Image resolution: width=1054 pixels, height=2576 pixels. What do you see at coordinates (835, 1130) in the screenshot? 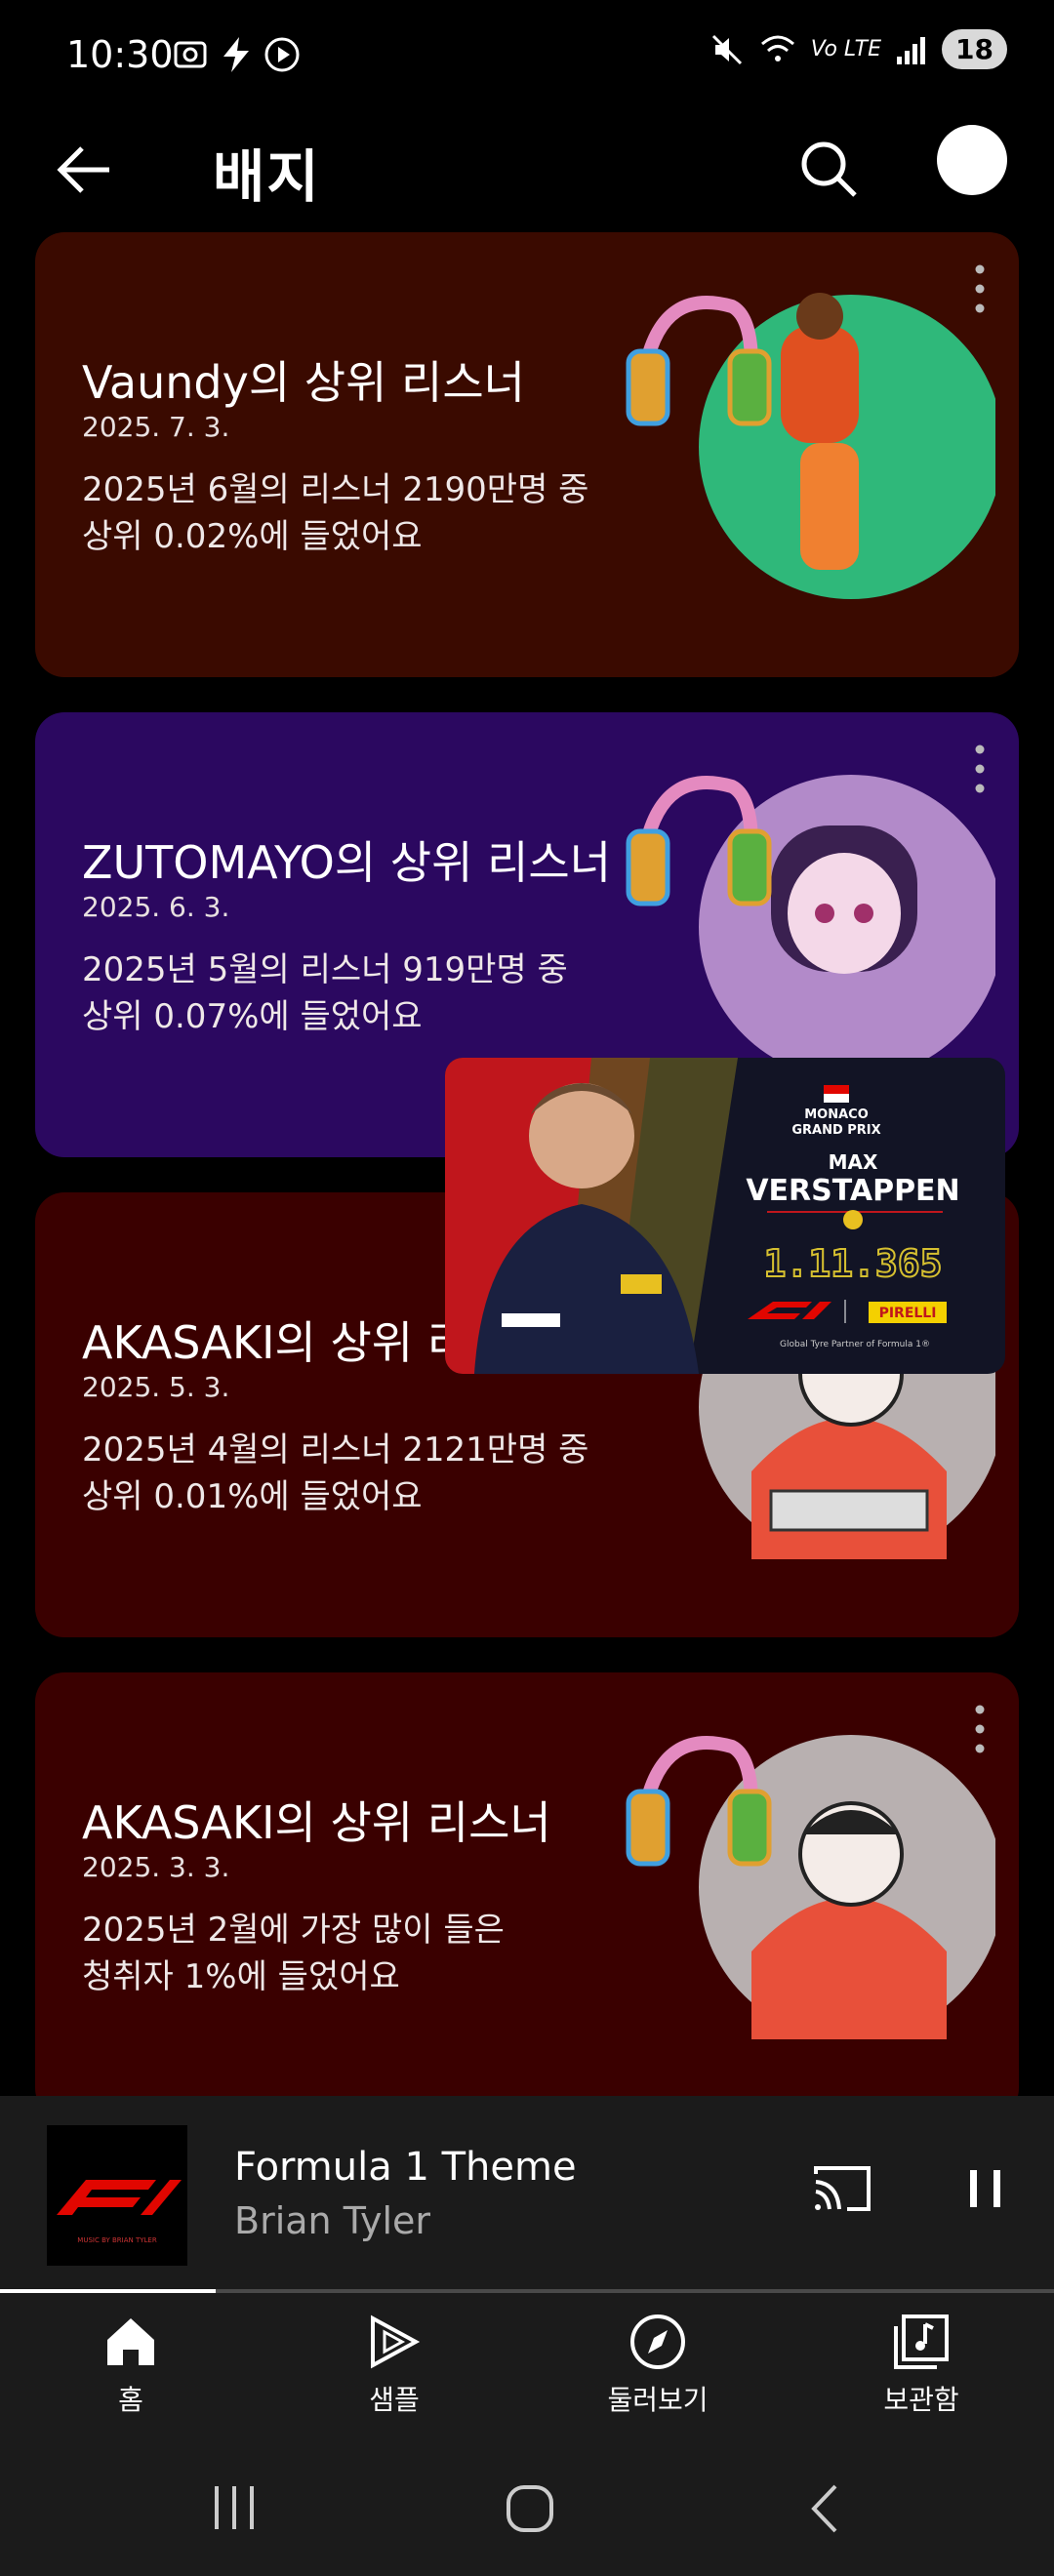
I see `promo-event-line2: GRAND PRIX` at bounding box center [835, 1130].